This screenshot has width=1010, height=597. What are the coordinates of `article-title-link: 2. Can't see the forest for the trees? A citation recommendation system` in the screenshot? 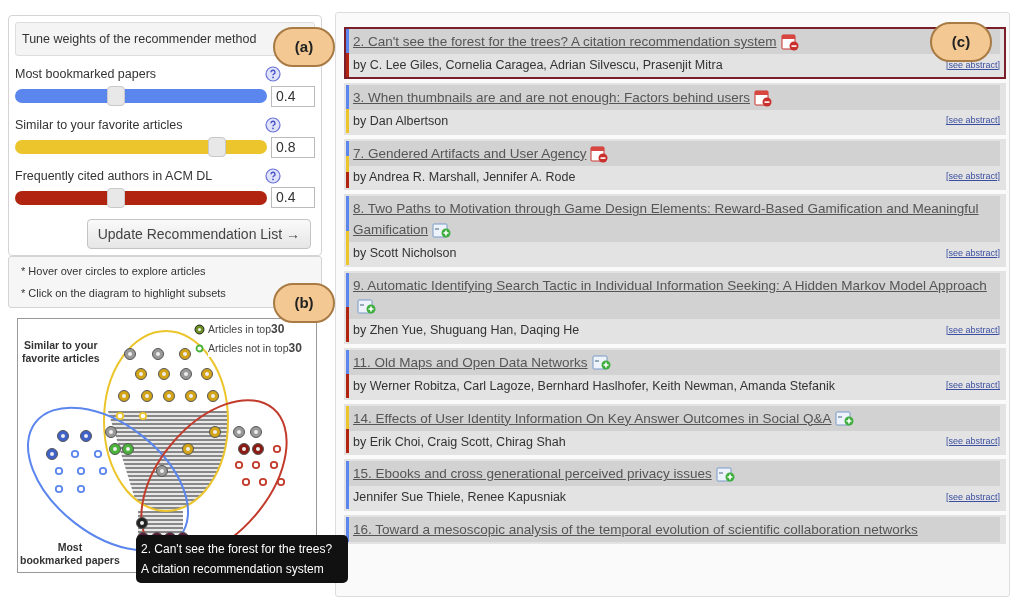 It's located at (576, 41).